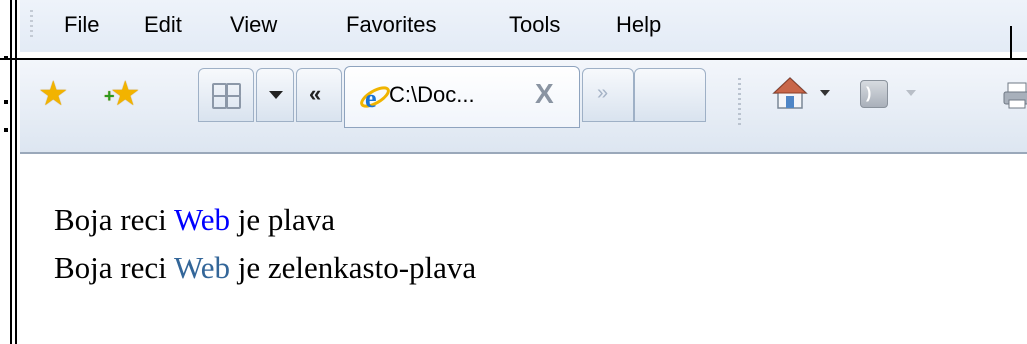 Image resolution: width=1027 pixels, height=344 pixels. Describe the element at coordinates (790, 93) in the screenshot. I see `home-icon` at that location.